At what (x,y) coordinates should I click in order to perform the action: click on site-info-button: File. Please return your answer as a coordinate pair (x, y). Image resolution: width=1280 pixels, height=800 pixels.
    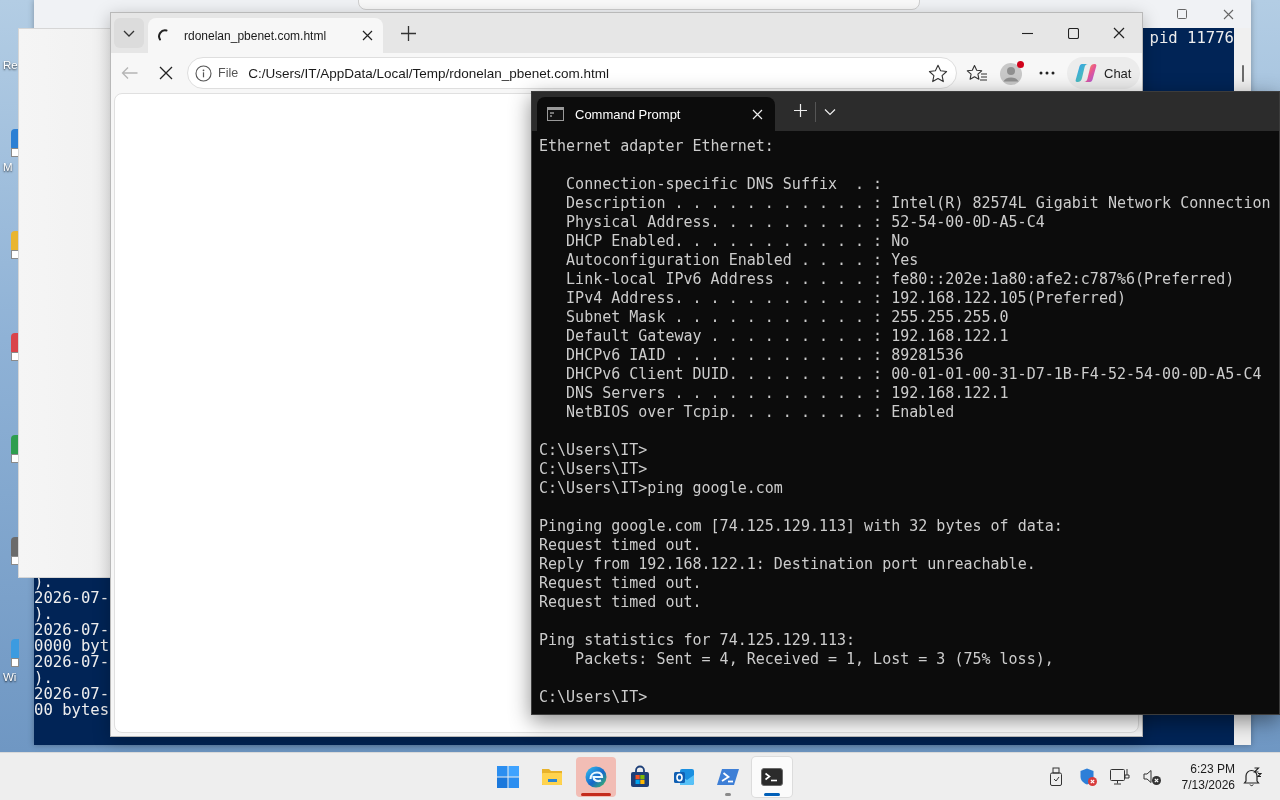
    Looking at the image, I should click on (217, 73).